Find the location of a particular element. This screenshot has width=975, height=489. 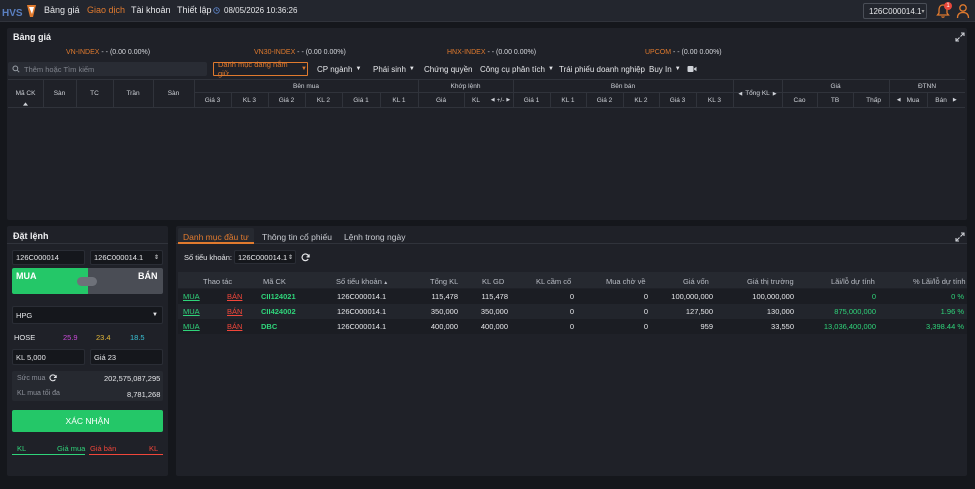

col-label: Tổng KL is located at coordinates (757, 93).